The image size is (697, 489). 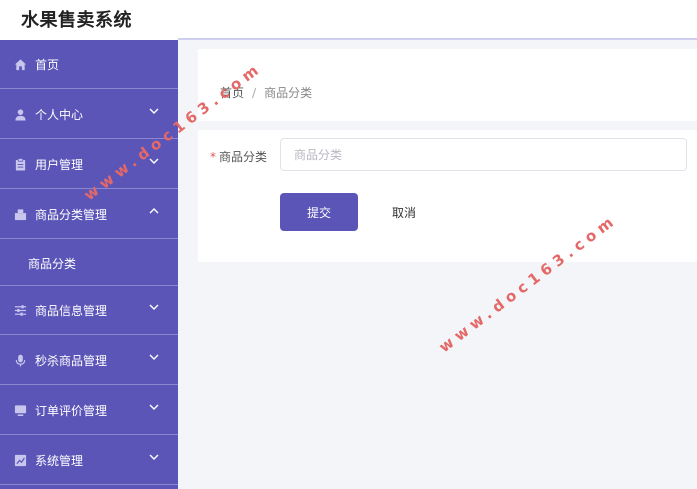 I want to click on sidebar-item-personal-center: 个人中心, so click(x=89, y=114).